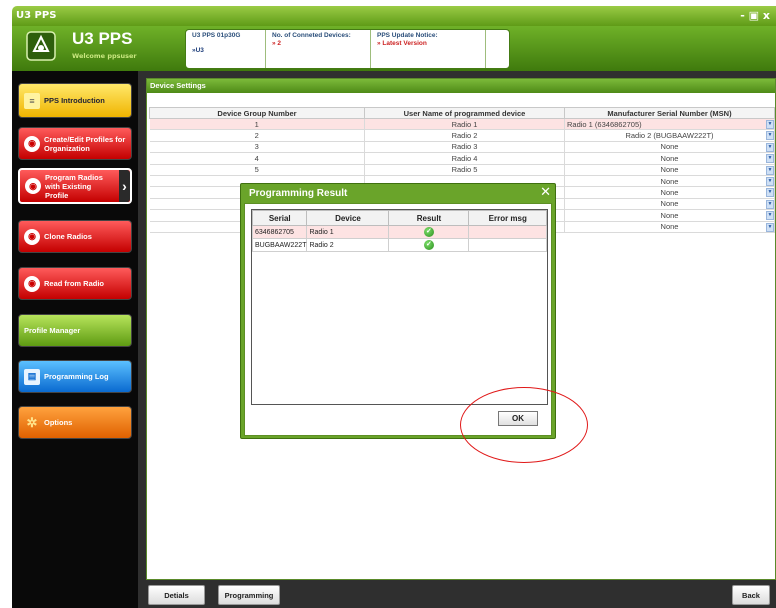  I want to click on gear-icon: ✲, so click(32, 422).